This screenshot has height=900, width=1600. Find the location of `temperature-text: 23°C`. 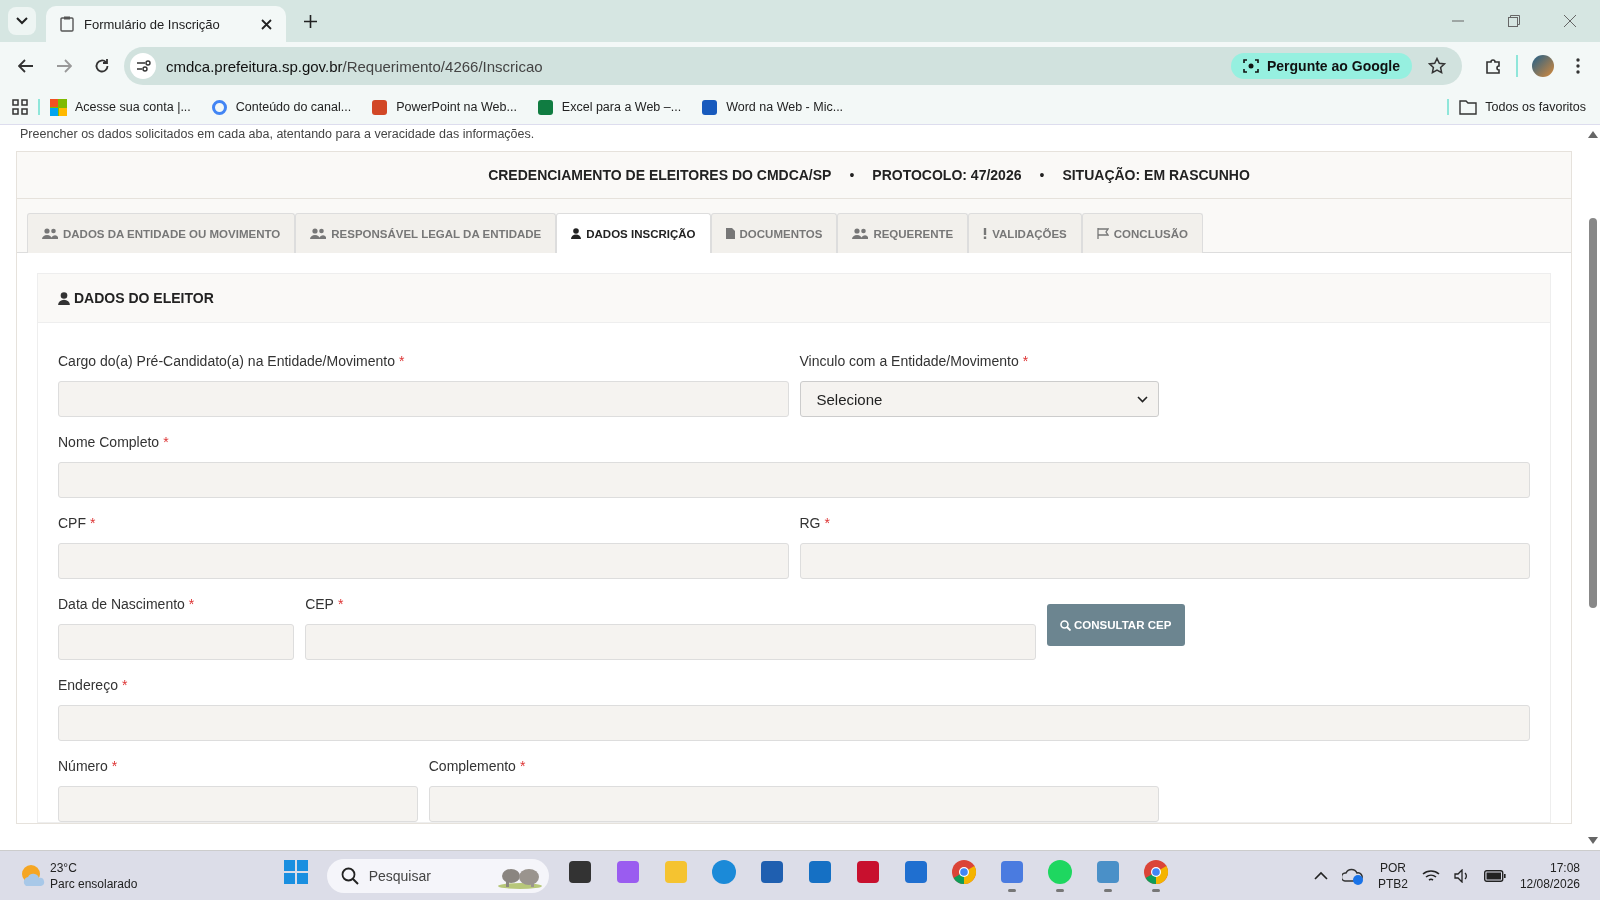

temperature-text: 23°C is located at coordinates (64, 867).